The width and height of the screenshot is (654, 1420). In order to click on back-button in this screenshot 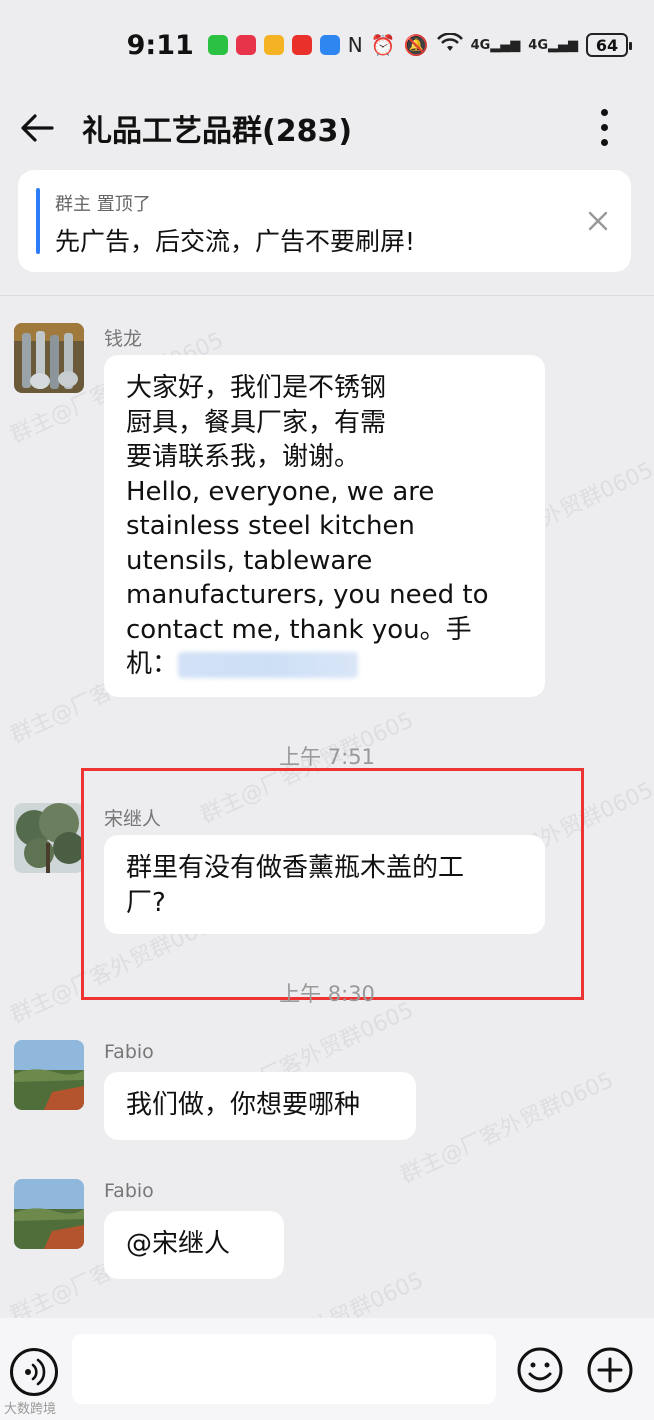, I will do `click(37, 128)`.